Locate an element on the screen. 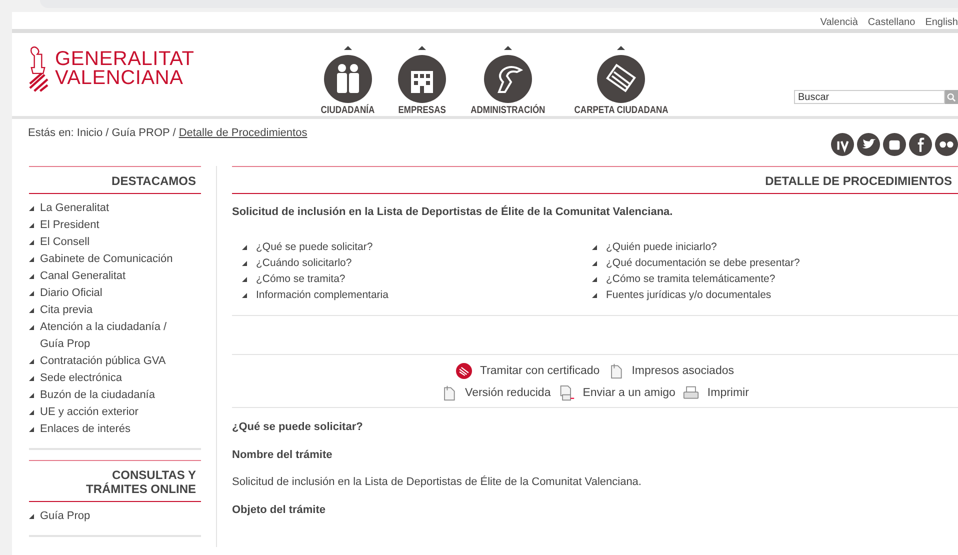 This screenshot has width=958, height=555. logo-text: GENERALITAT is located at coordinates (124, 59).